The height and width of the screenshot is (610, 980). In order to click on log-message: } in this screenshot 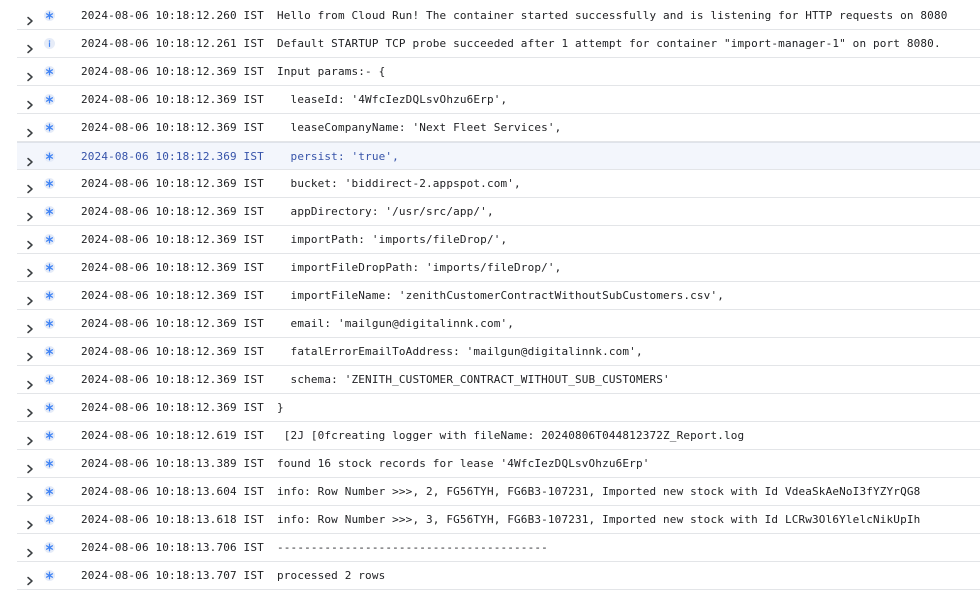, I will do `click(280, 407)`.